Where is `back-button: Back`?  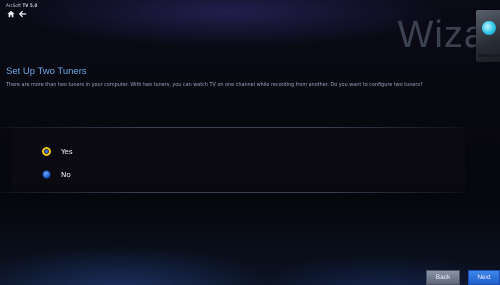 back-button: Back is located at coordinates (443, 277).